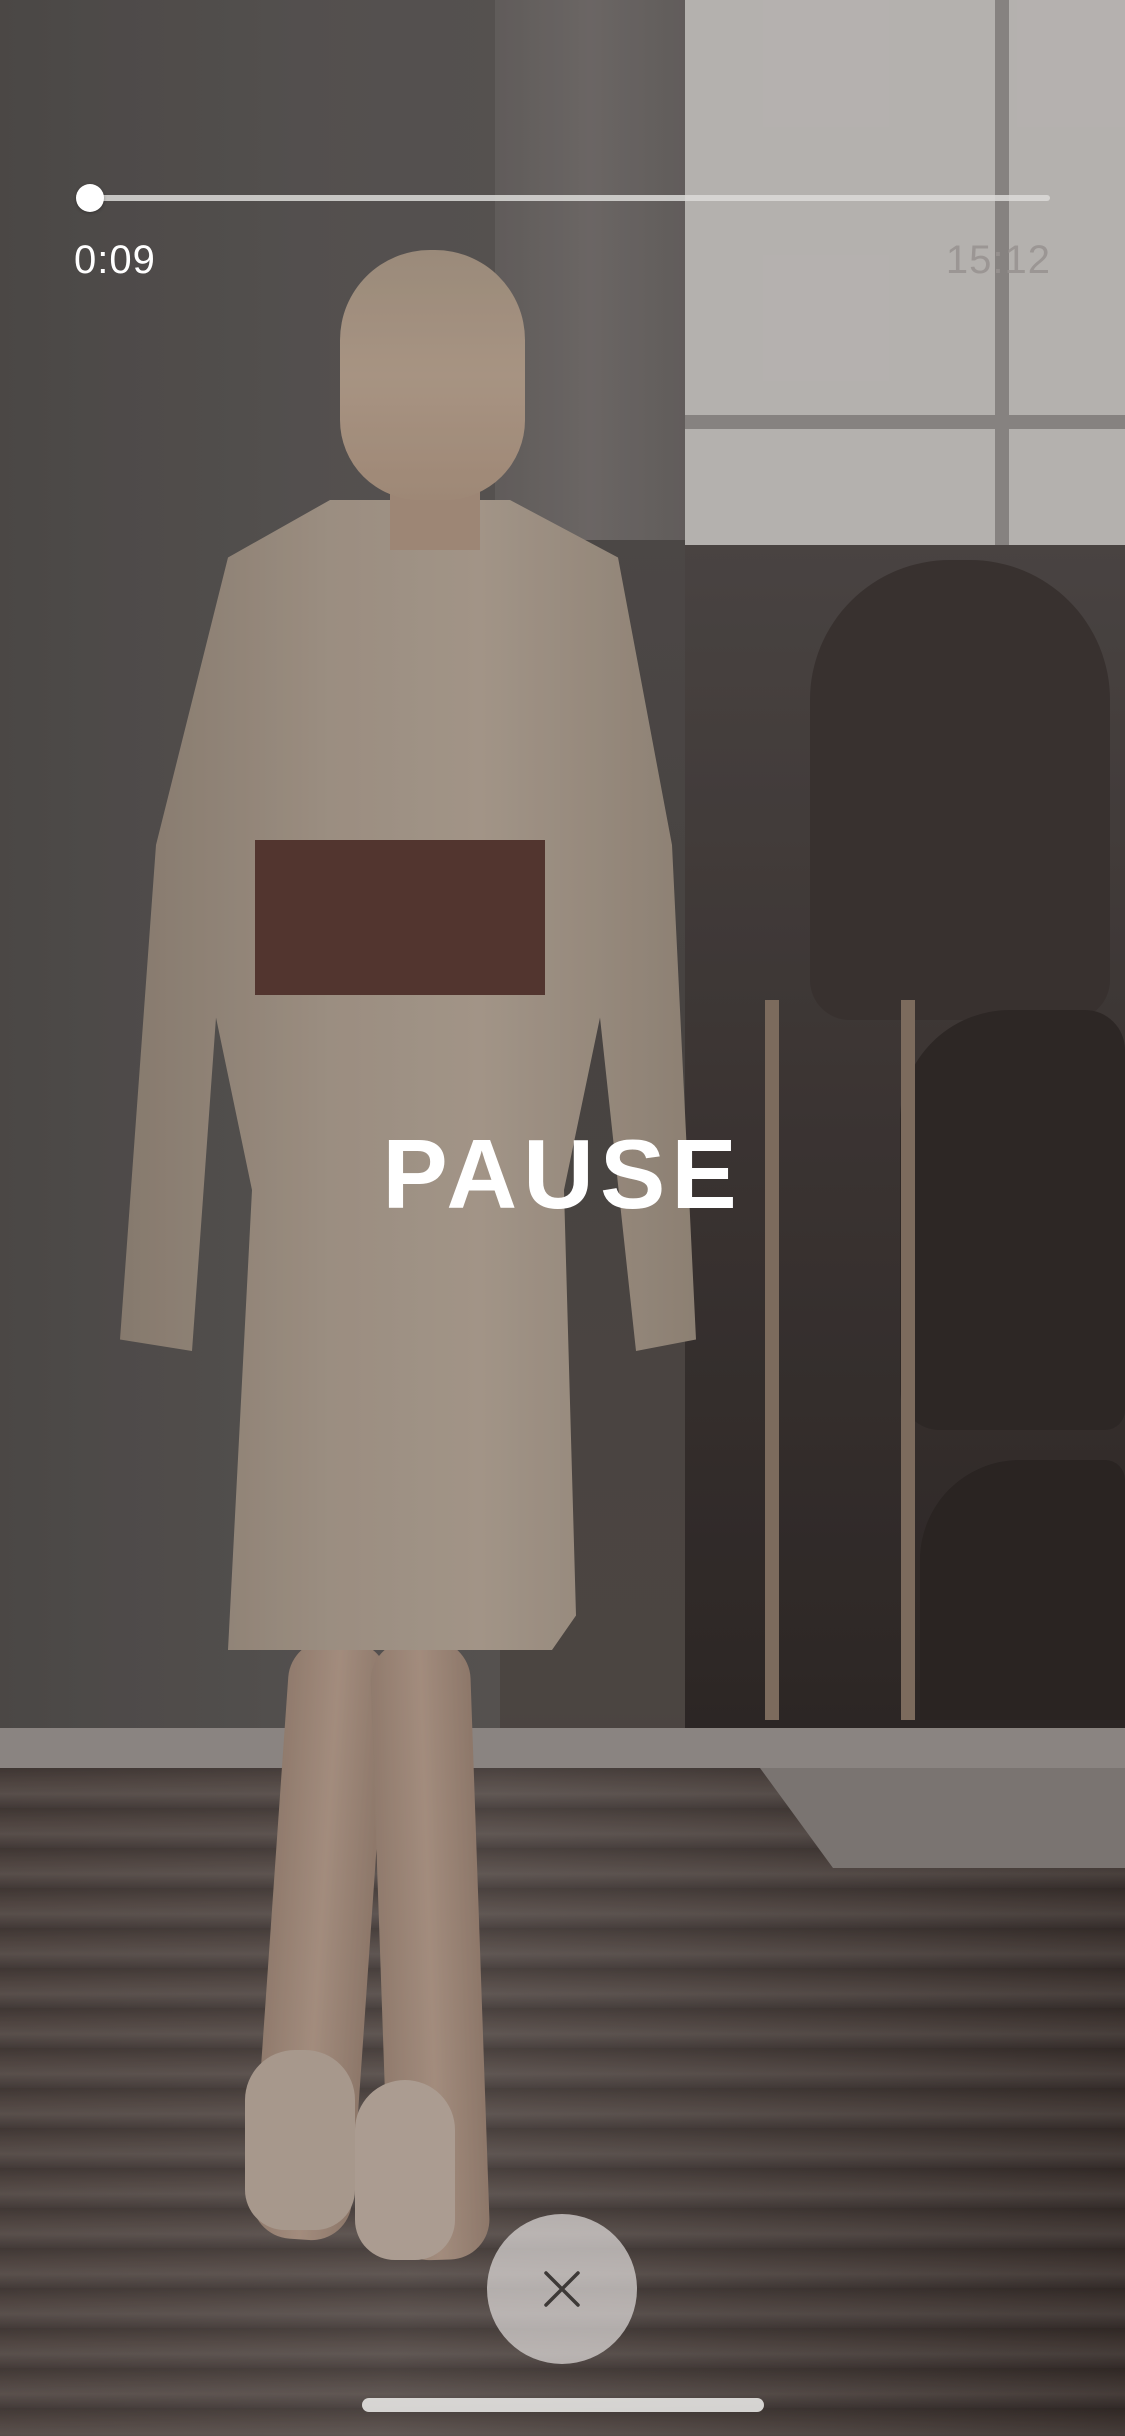 The image size is (1125, 2436). Describe the element at coordinates (998, 260) in the screenshot. I see `total-duration: 15:12` at that location.